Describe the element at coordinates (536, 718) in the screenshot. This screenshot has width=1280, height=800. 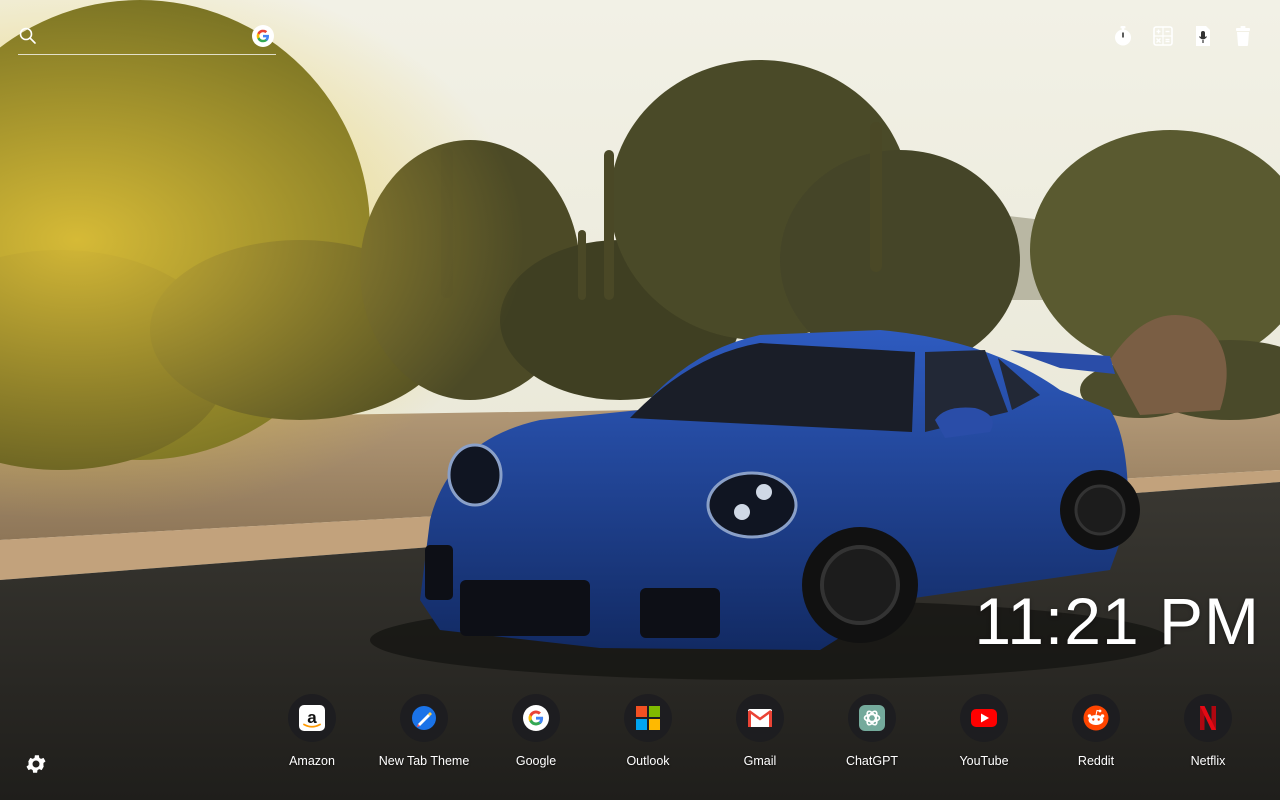
I see `google-icon` at that location.